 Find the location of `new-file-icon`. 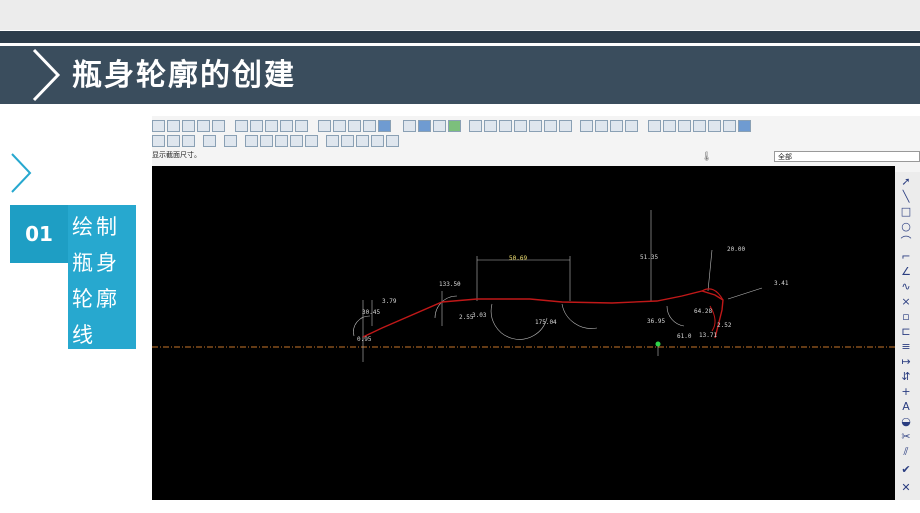

new-file-icon is located at coordinates (158, 126).